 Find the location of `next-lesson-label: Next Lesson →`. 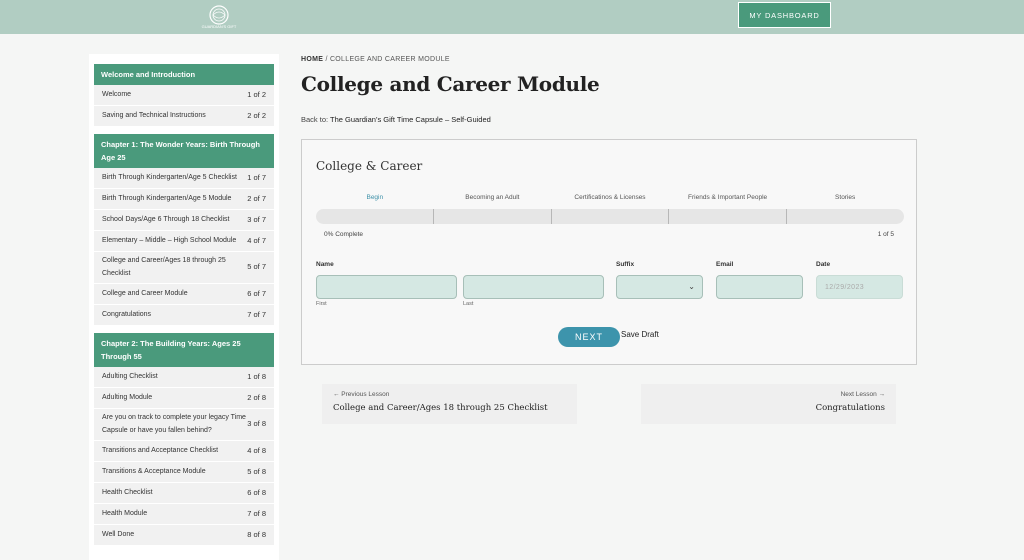

next-lesson-label: Next Lesson → is located at coordinates (862, 394).